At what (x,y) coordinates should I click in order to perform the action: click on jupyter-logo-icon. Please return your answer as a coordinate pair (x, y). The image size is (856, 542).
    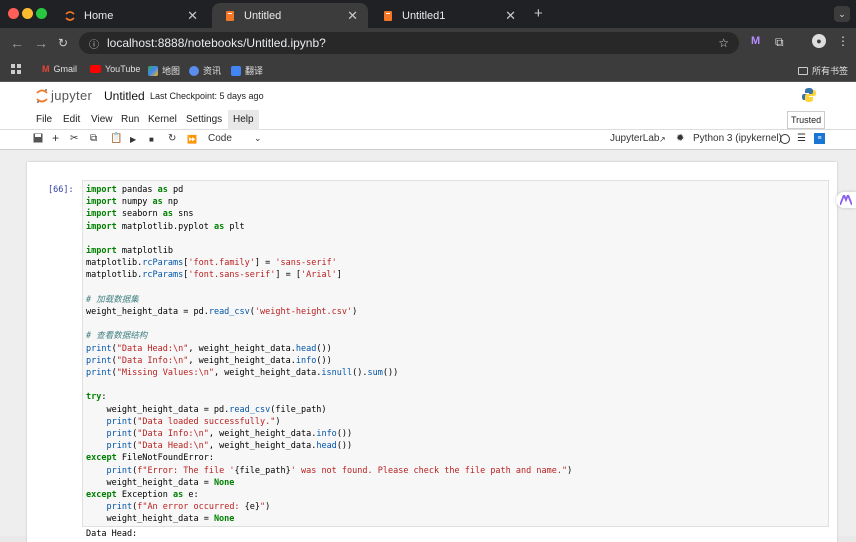
    Looking at the image, I should click on (42, 98).